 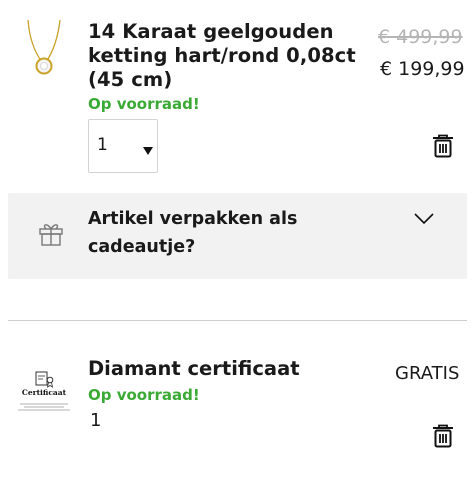 I want to click on quantity-select: 1, so click(x=123, y=146).